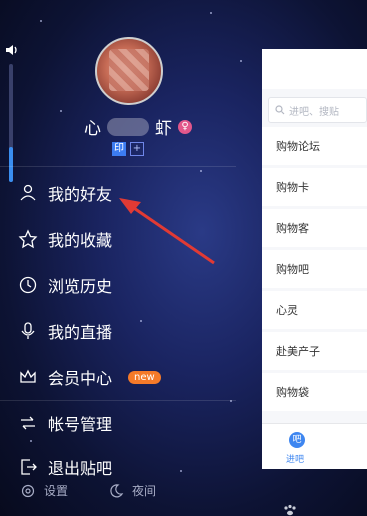 This screenshot has width=367, height=516. I want to click on search-icon, so click(280, 110).